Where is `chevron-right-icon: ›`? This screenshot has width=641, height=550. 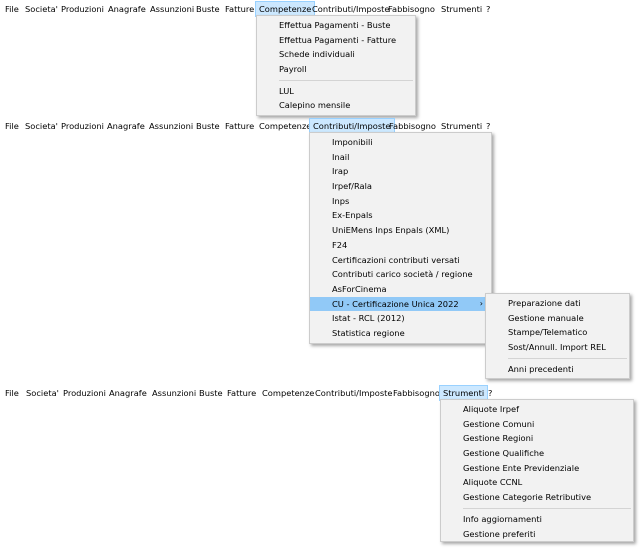 chevron-right-icon: › is located at coordinates (481, 303).